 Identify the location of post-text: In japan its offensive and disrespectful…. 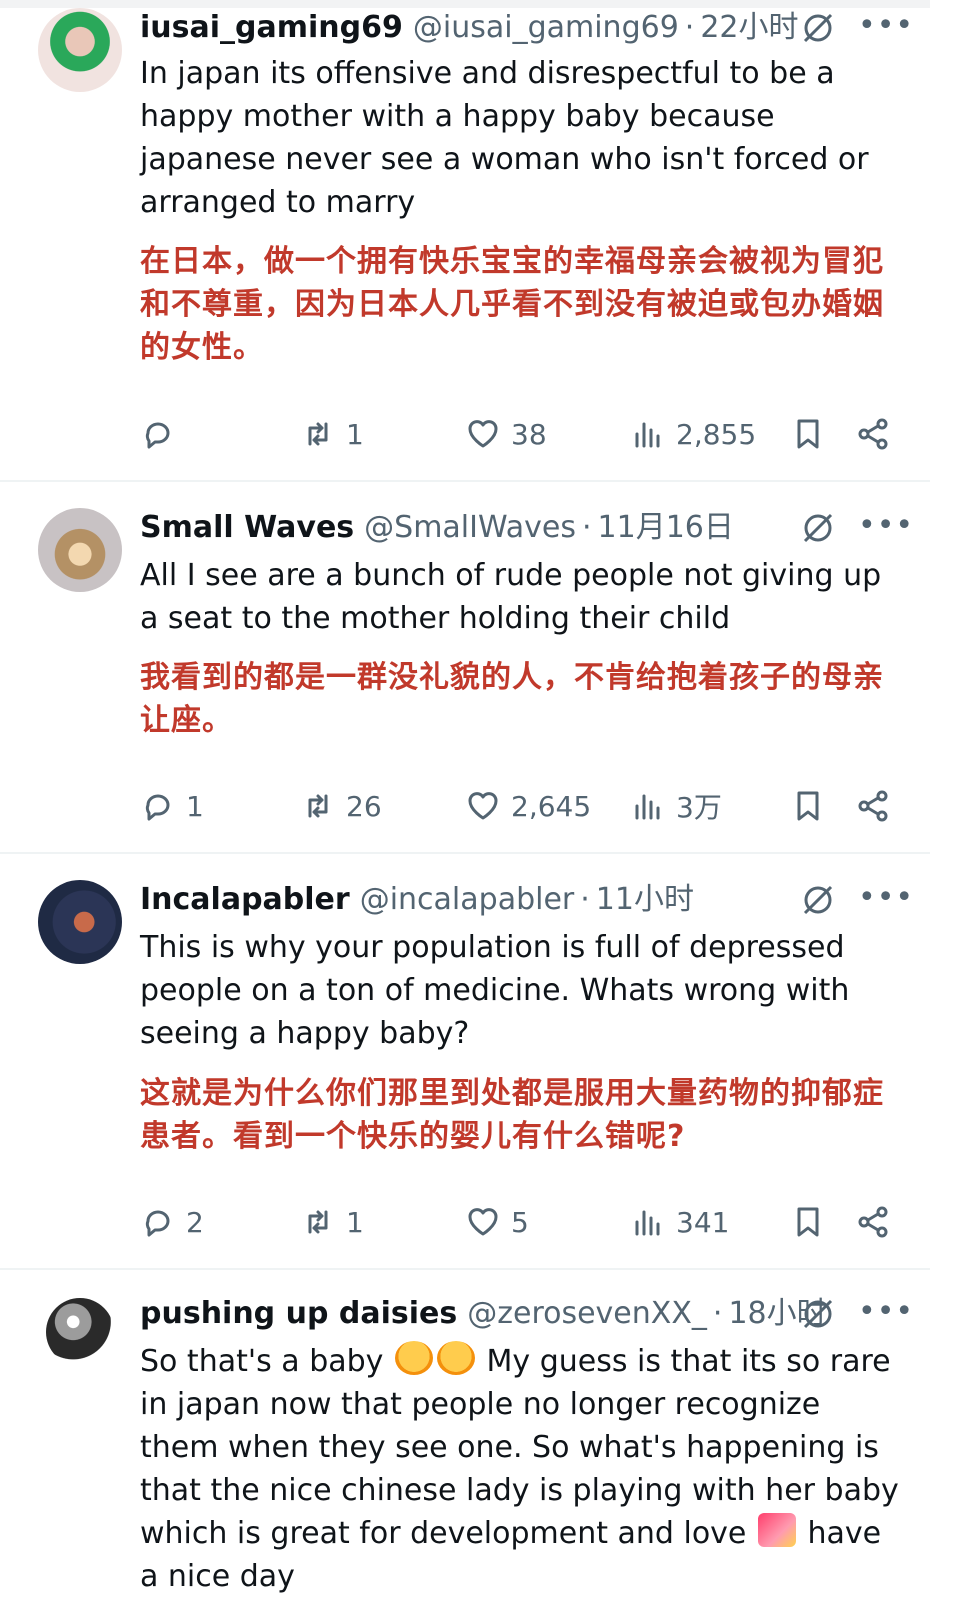
(504, 138).